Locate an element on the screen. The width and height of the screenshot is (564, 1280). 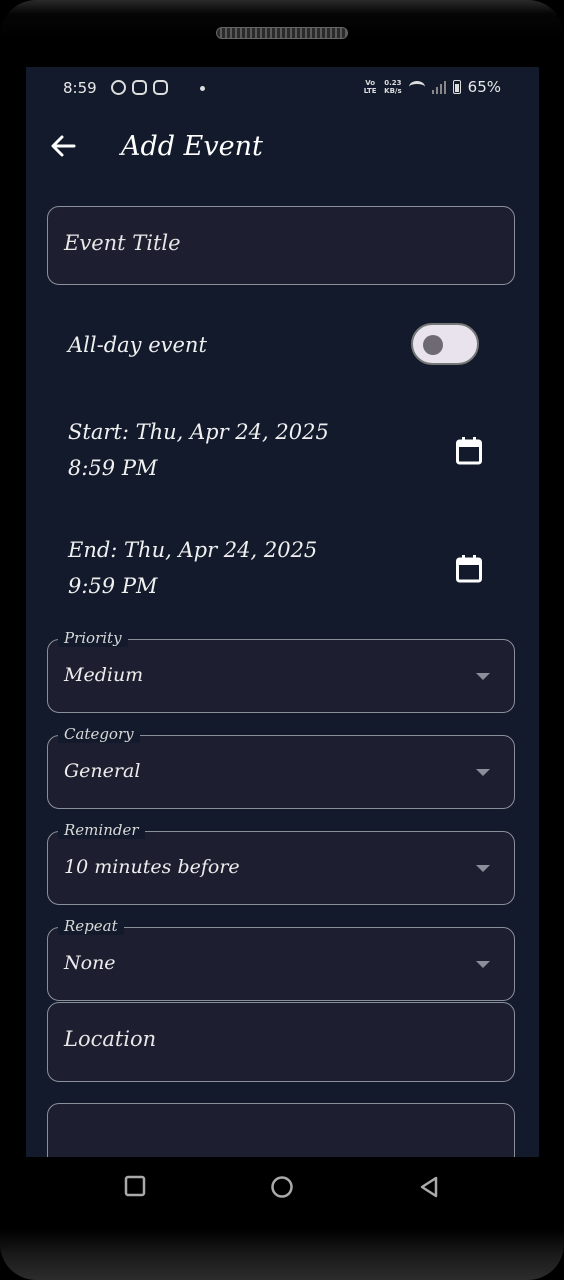
start-datetime: Start: Thu, Apr 24, 2025 8:59 PM is located at coordinates (282, 452).